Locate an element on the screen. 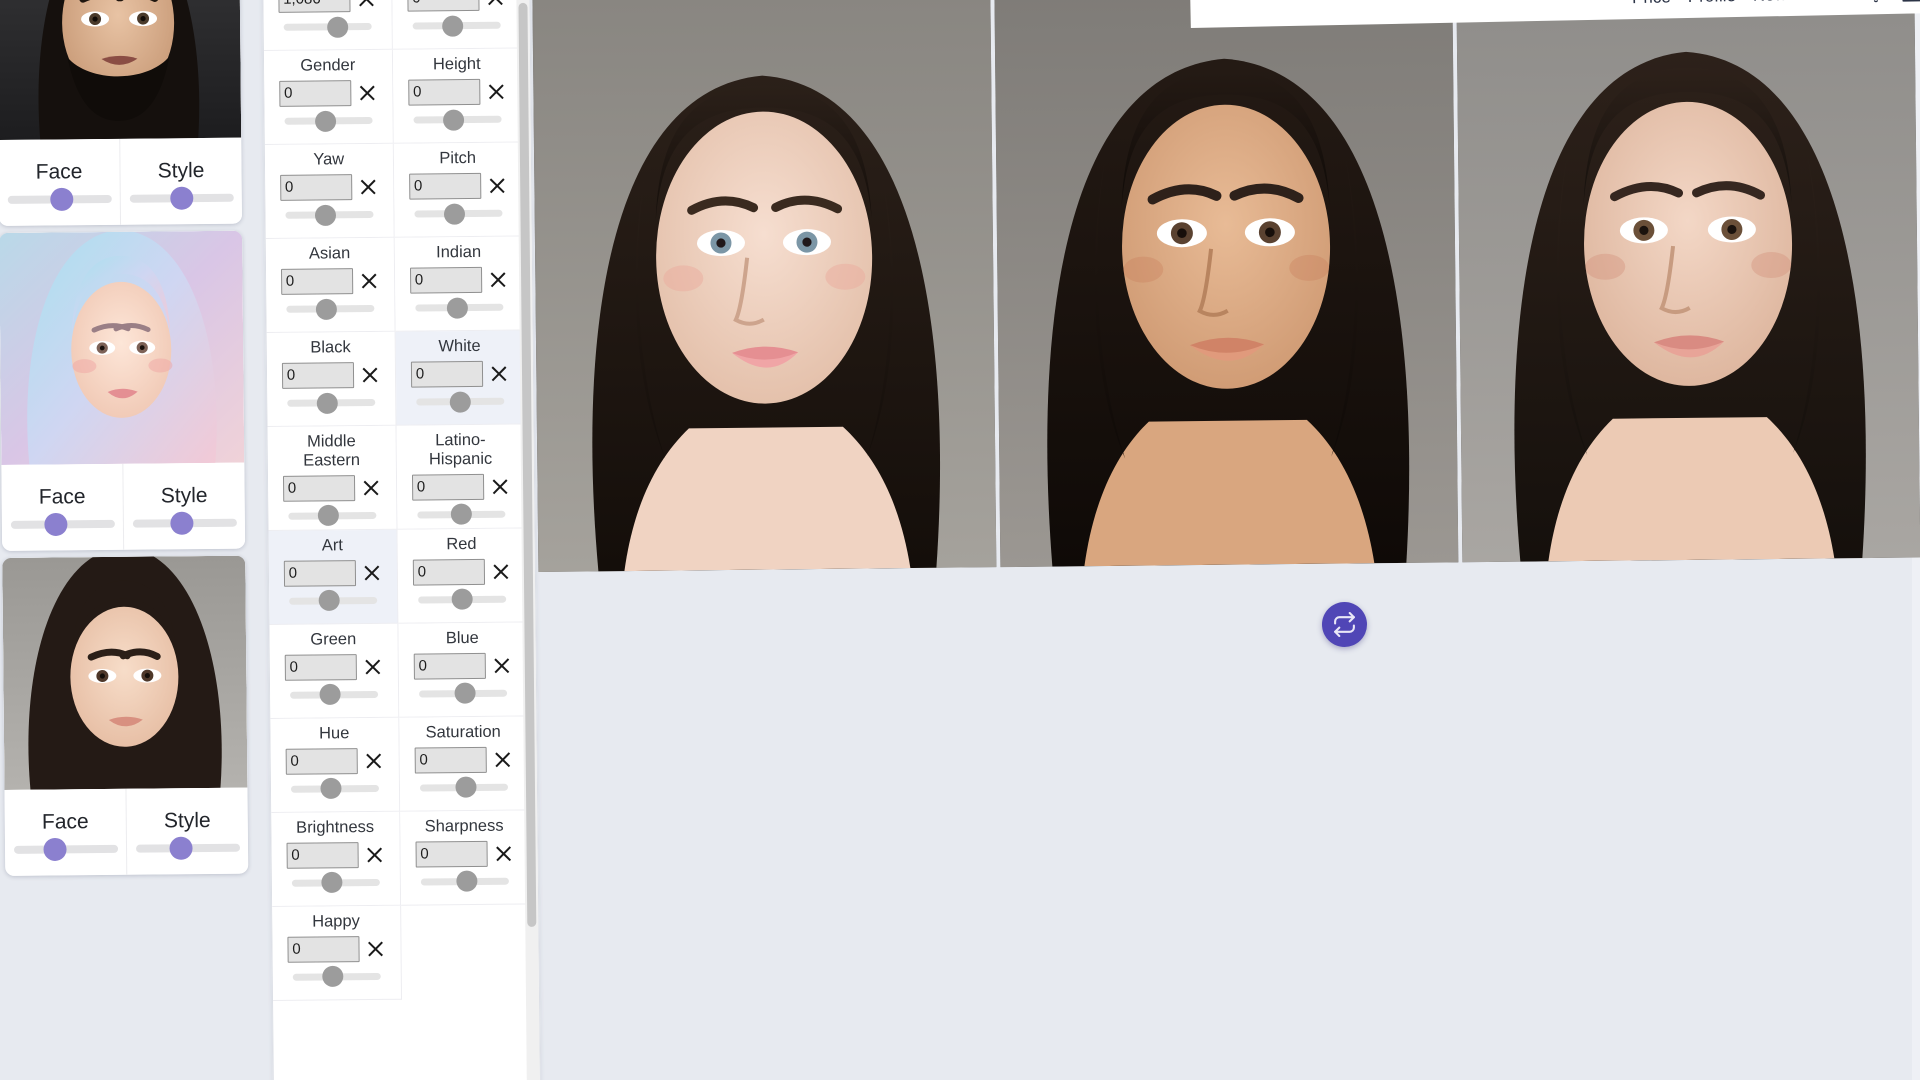 This screenshot has height=1080, width=1920. thumbnail-card-2: Face Style is located at coordinates (123, 390).